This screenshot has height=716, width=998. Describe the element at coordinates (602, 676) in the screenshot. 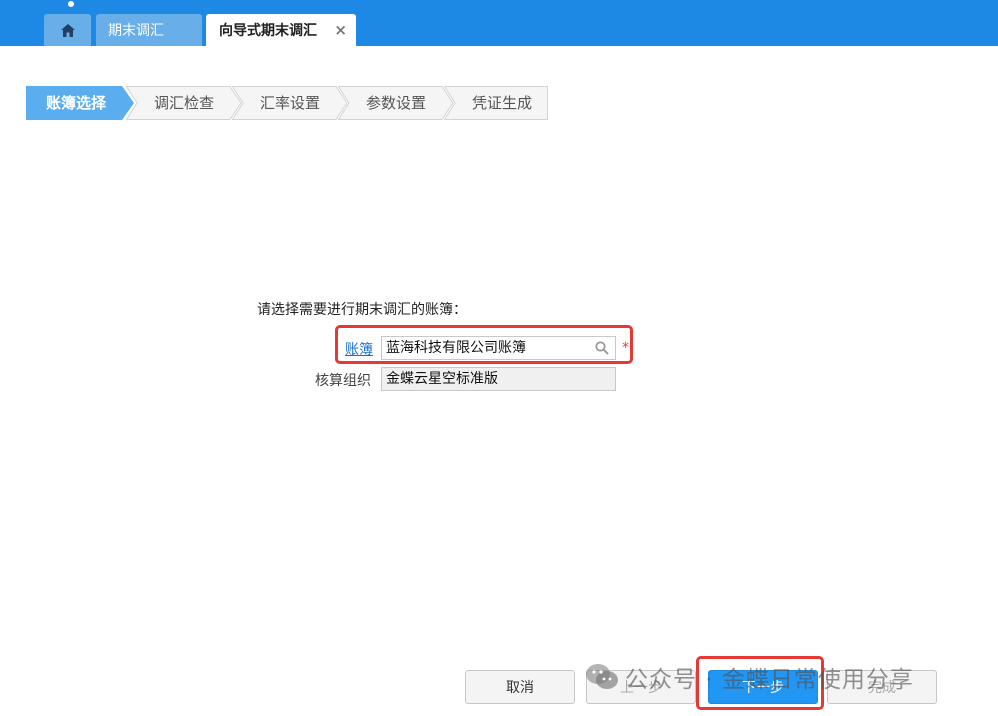

I see `wechat-icon` at that location.